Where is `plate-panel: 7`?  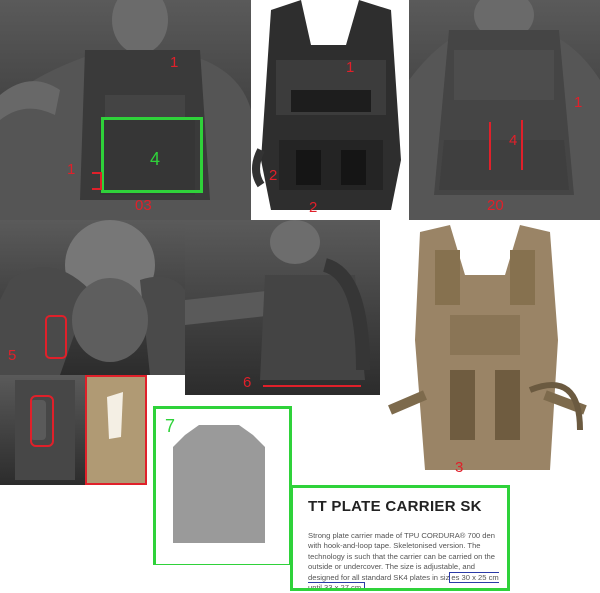
plate-panel: 7 is located at coordinates (219, 485).